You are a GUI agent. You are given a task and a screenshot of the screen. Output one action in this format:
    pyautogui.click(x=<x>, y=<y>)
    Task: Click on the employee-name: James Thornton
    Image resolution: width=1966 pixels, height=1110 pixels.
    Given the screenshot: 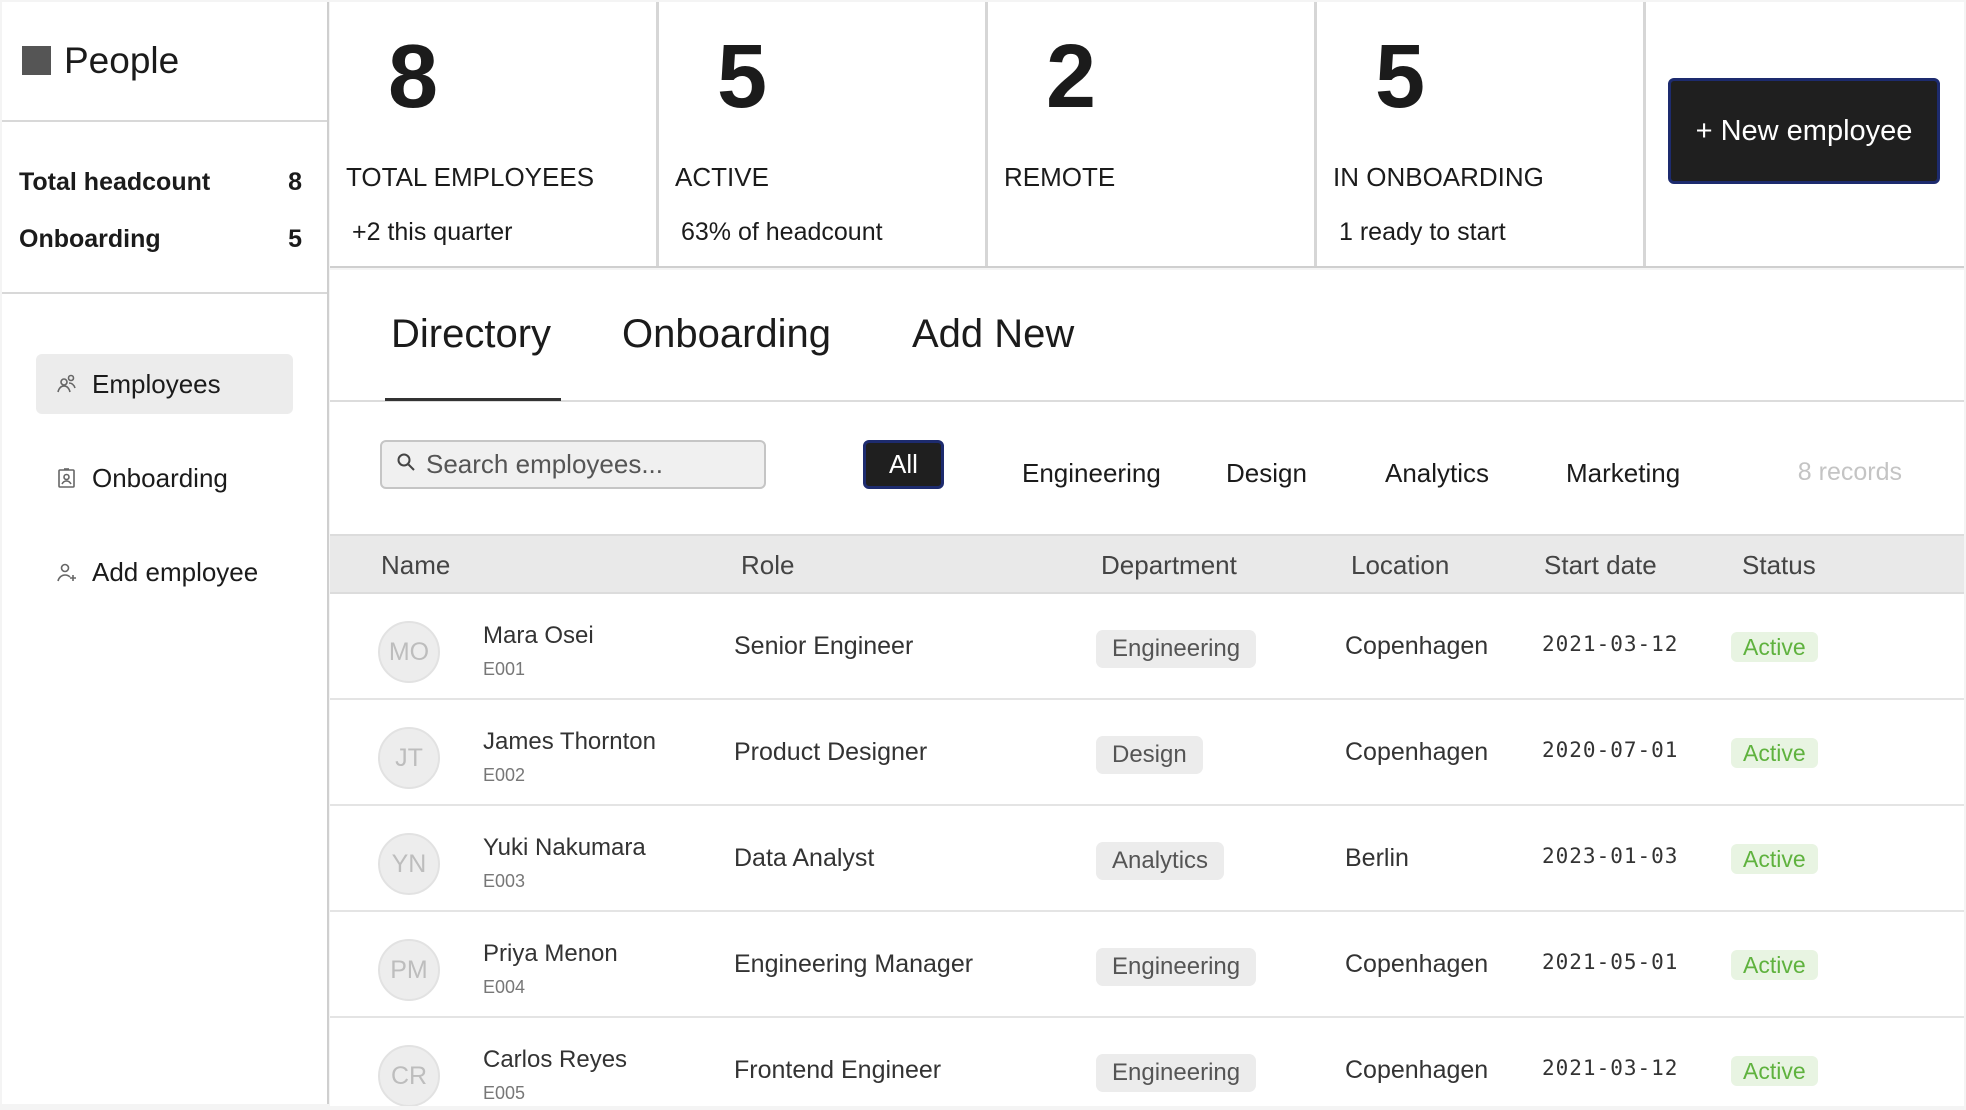 What is the action you would take?
    pyautogui.click(x=569, y=742)
    